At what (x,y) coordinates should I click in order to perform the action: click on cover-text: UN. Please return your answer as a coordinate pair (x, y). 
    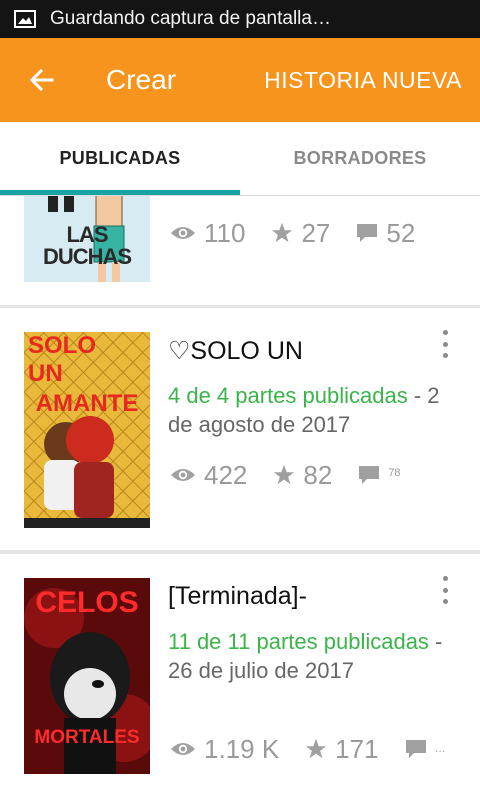
    Looking at the image, I should click on (45, 373).